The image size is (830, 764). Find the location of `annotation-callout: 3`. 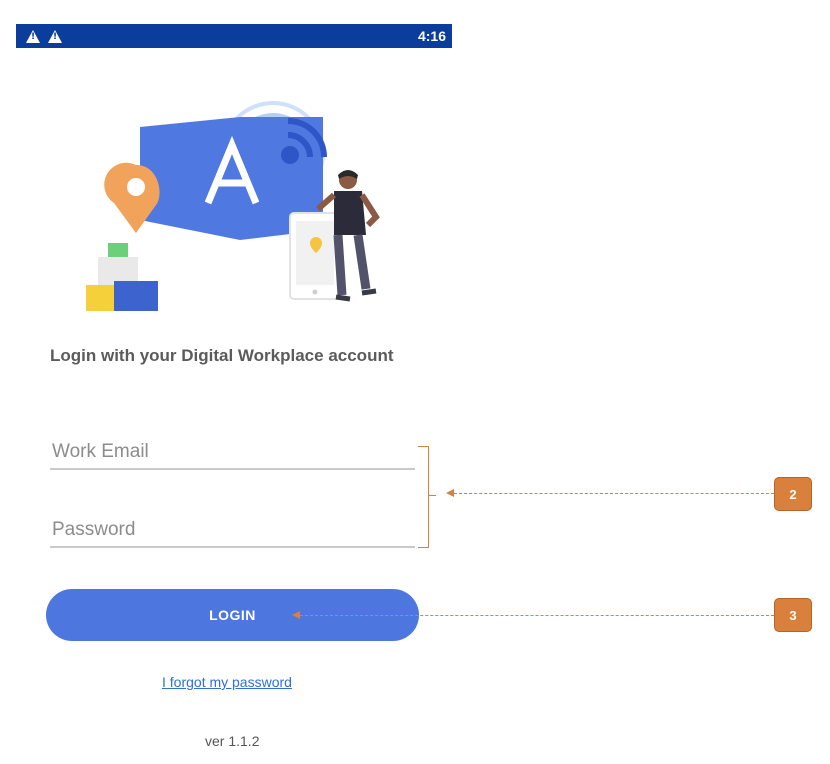

annotation-callout: 3 is located at coordinates (793, 615).